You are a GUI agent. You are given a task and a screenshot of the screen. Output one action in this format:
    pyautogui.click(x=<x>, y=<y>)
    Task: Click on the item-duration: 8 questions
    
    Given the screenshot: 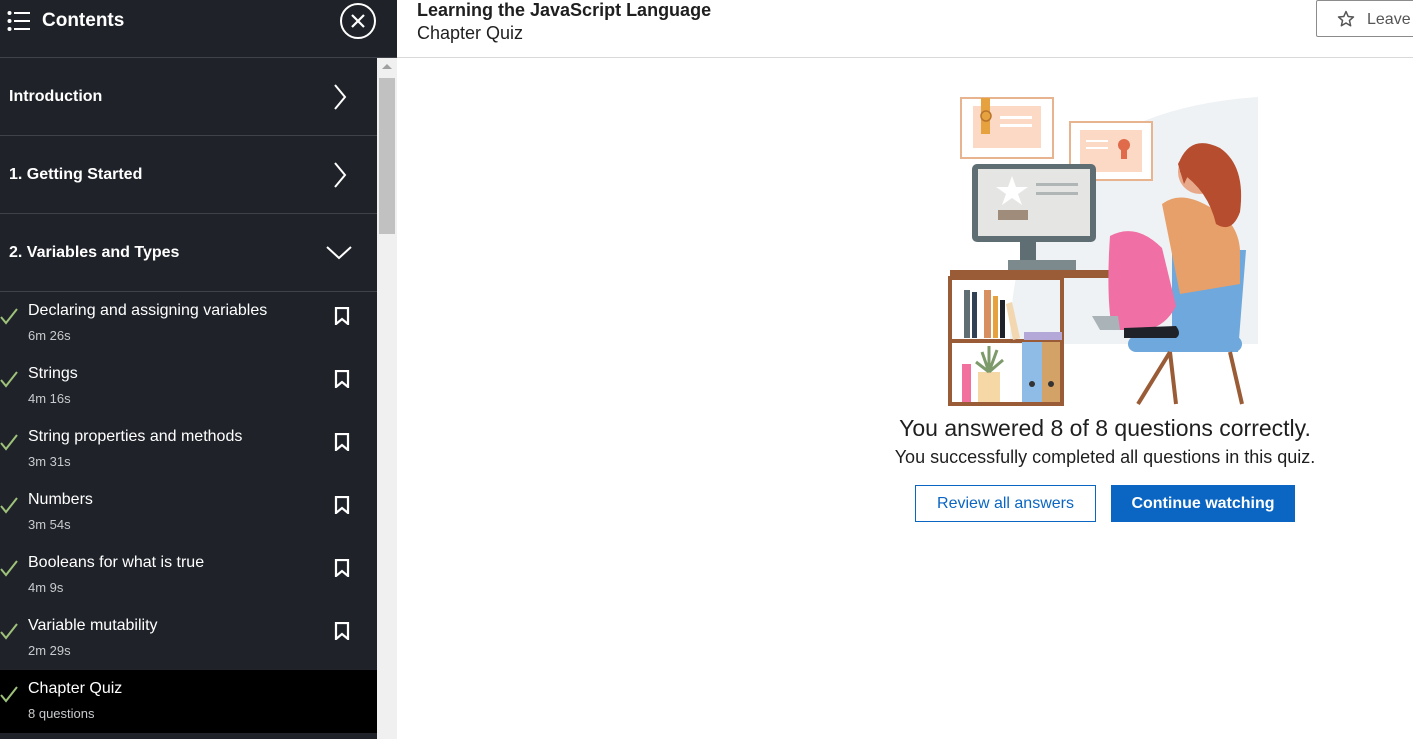 What is the action you would take?
    pyautogui.click(x=61, y=713)
    